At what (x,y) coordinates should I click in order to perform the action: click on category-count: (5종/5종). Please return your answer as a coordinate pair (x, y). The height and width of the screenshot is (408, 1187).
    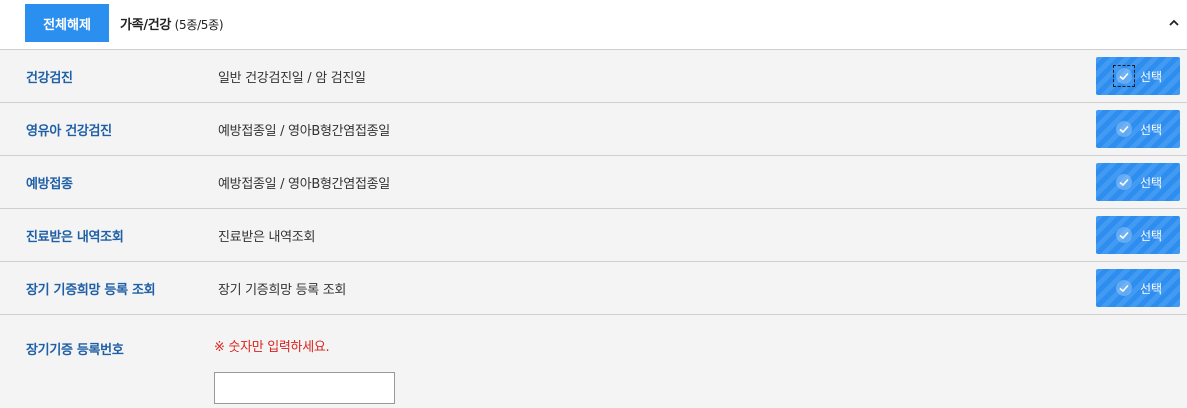
    Looking at the image, I should click on (197, 25).